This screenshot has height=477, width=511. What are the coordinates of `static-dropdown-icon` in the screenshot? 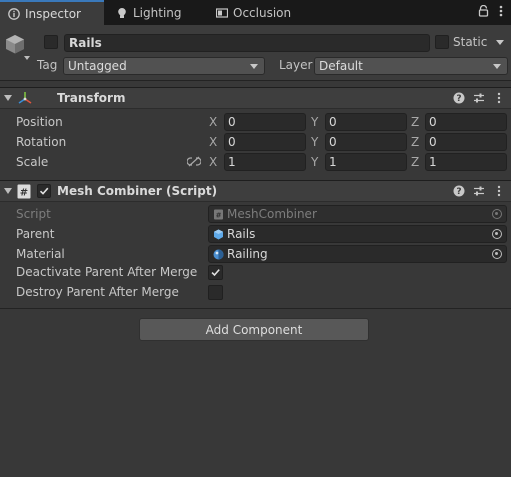 It's located at (500, 42).